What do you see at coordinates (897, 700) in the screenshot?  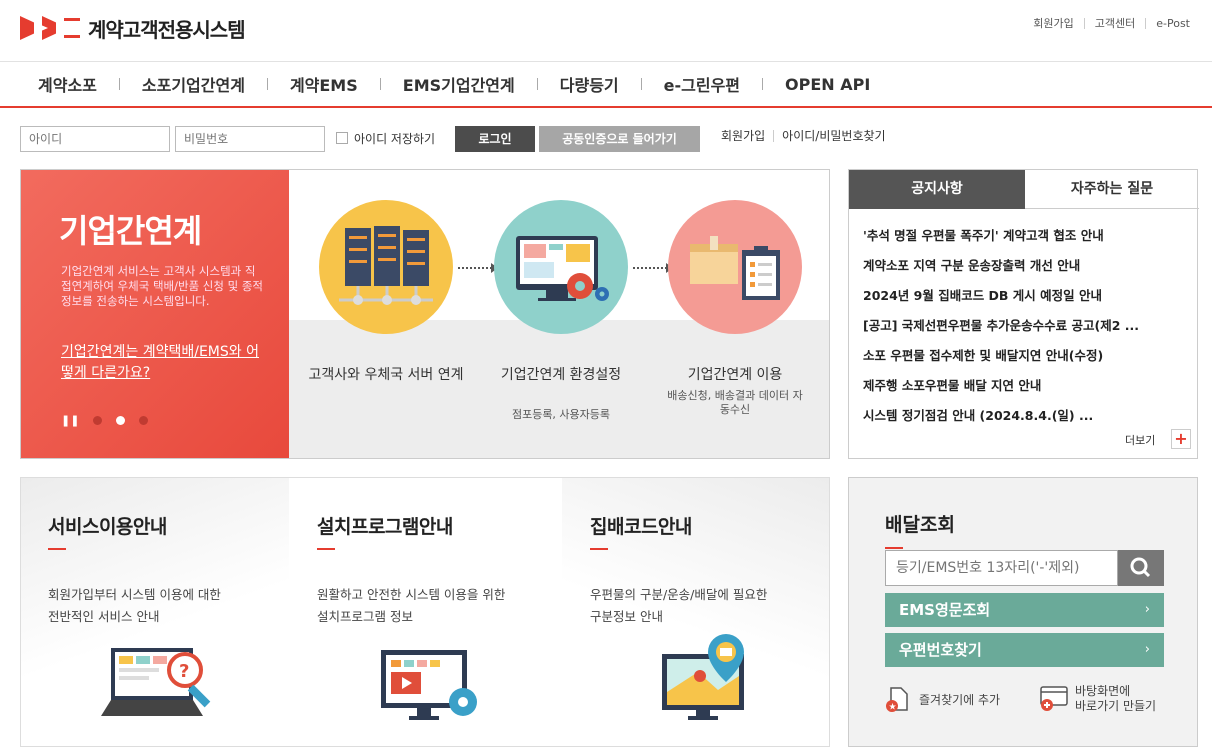 I see `bookmark-icon: ★` at bounding box center [897, 700].